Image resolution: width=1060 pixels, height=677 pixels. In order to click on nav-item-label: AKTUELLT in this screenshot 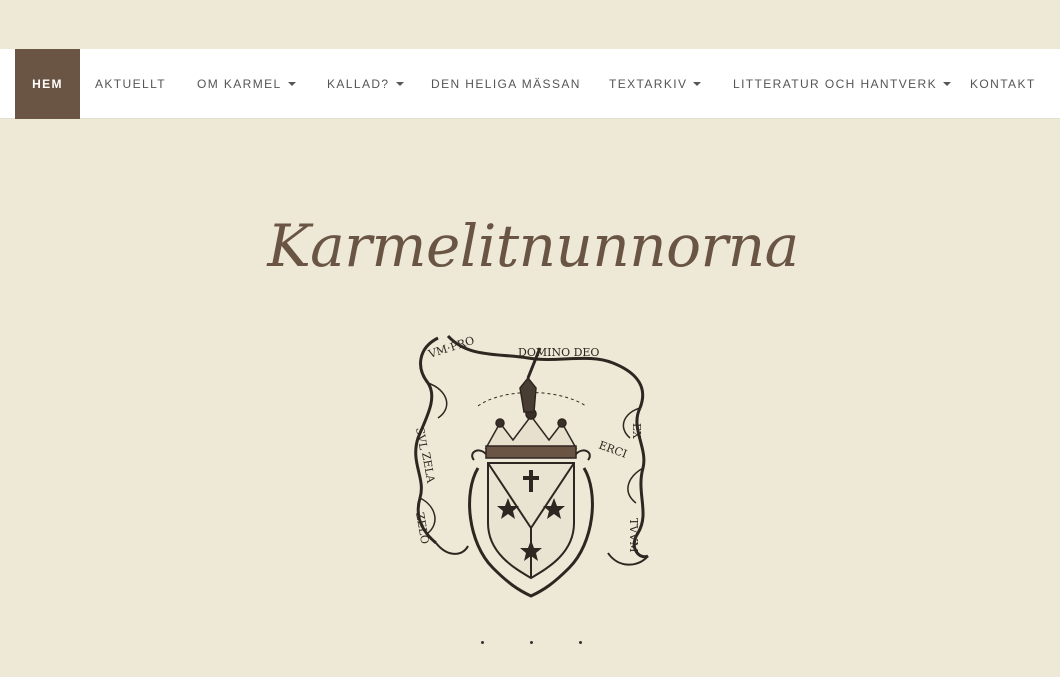, I will do `click(130, 84)`.